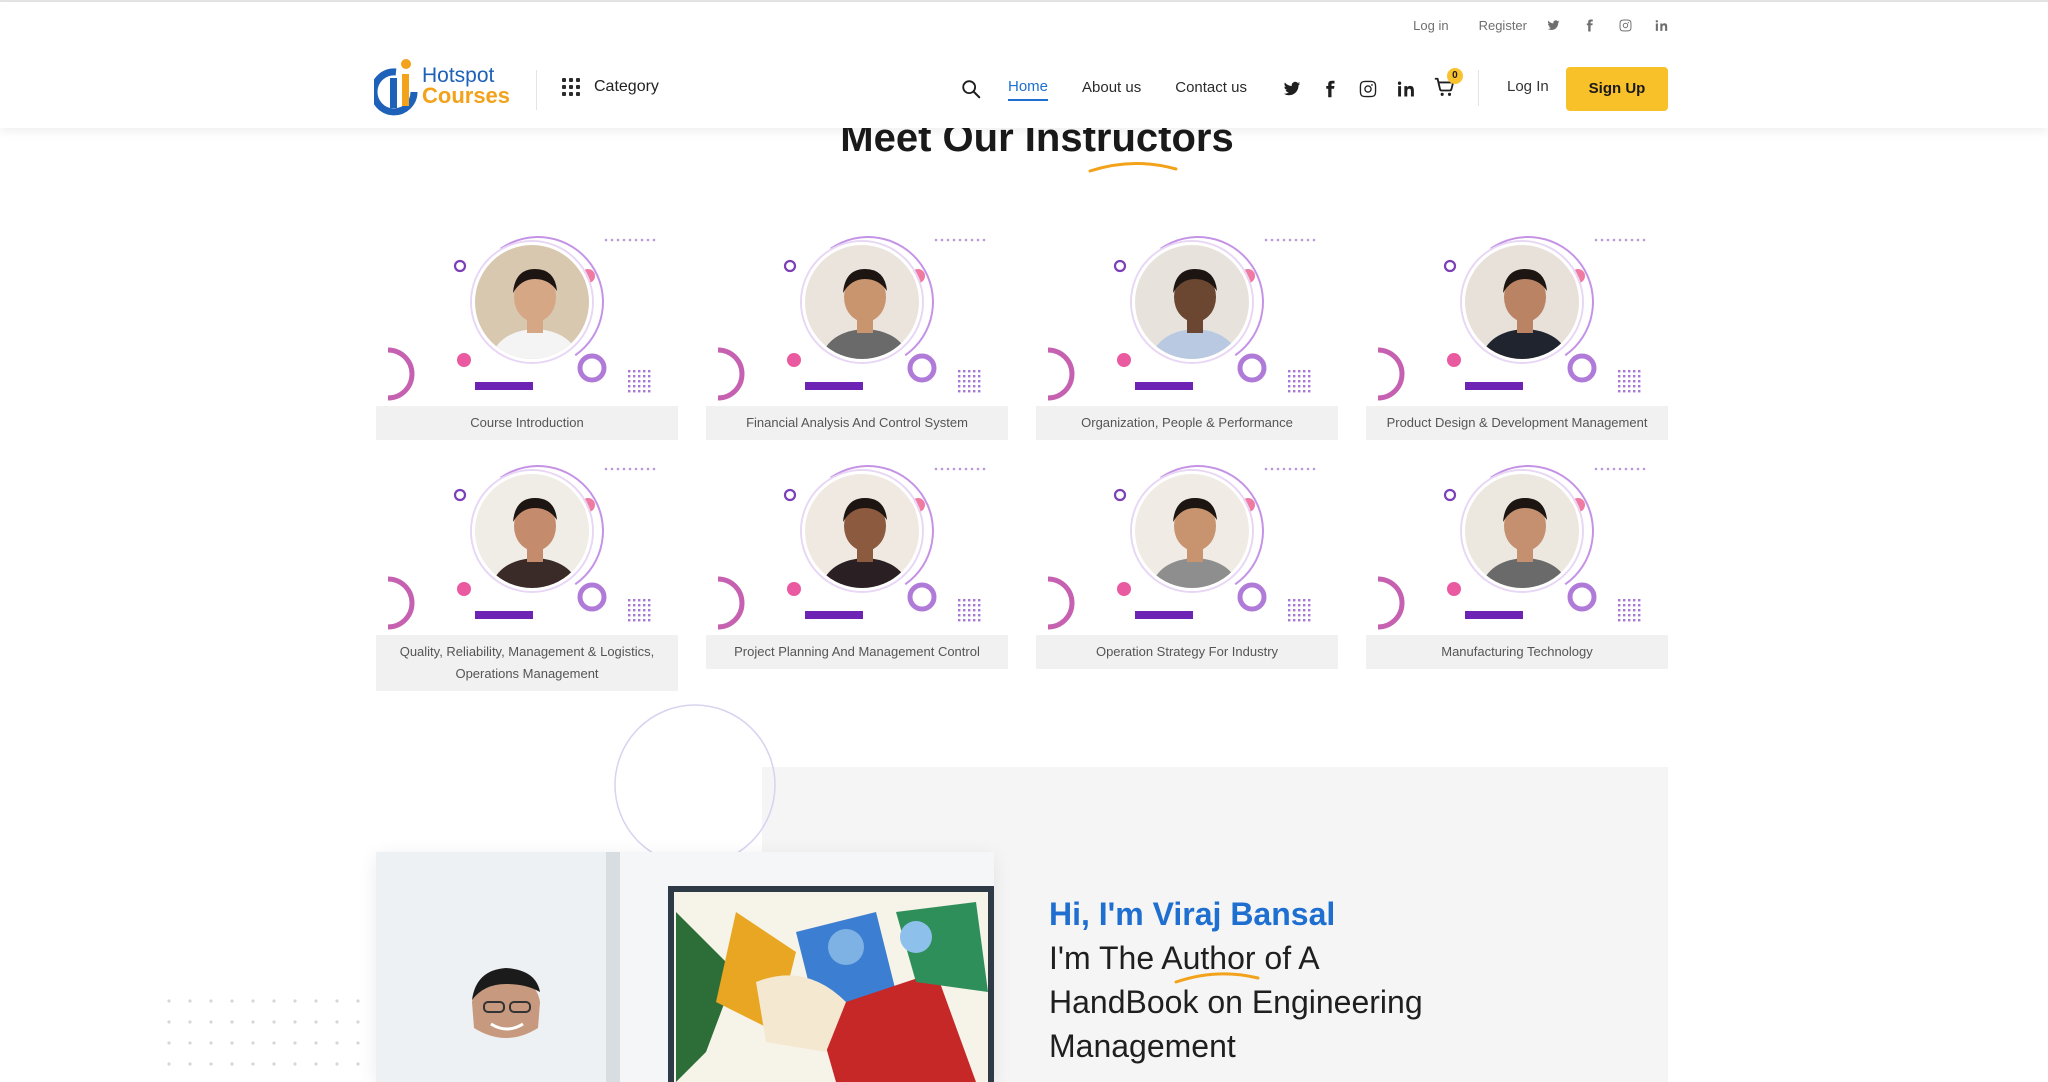 The width and height of the screenshot is (2048, 1082). What do you see at coordinates (1430, 25) in the screenshot?
I see `top-login-link: Log in` at bounding box center [1430, 25].